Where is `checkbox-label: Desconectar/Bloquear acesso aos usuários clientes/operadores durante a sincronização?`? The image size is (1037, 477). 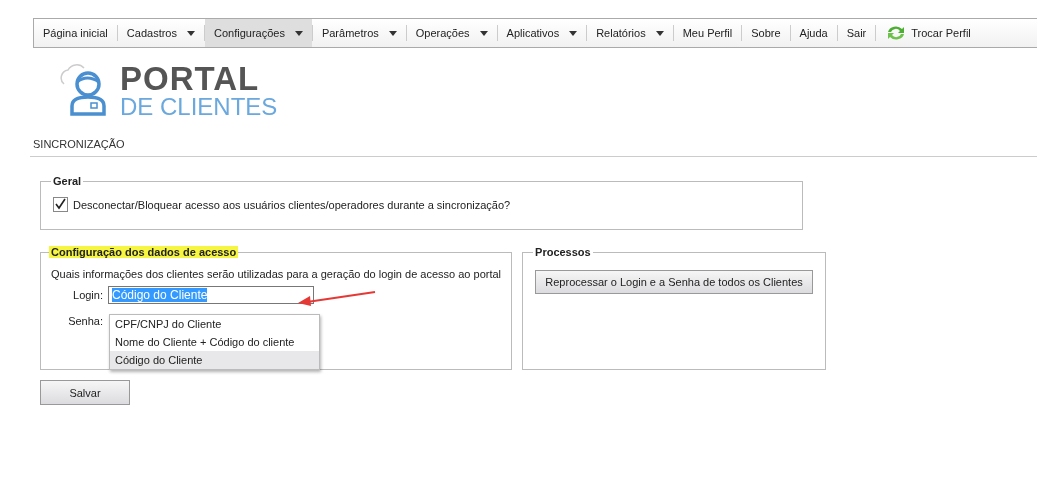
checkbox-label: Desconectar/Bloquear acesso aos usuários clientes/operadores durante a sincronização? is located at coordinates (292, 204).